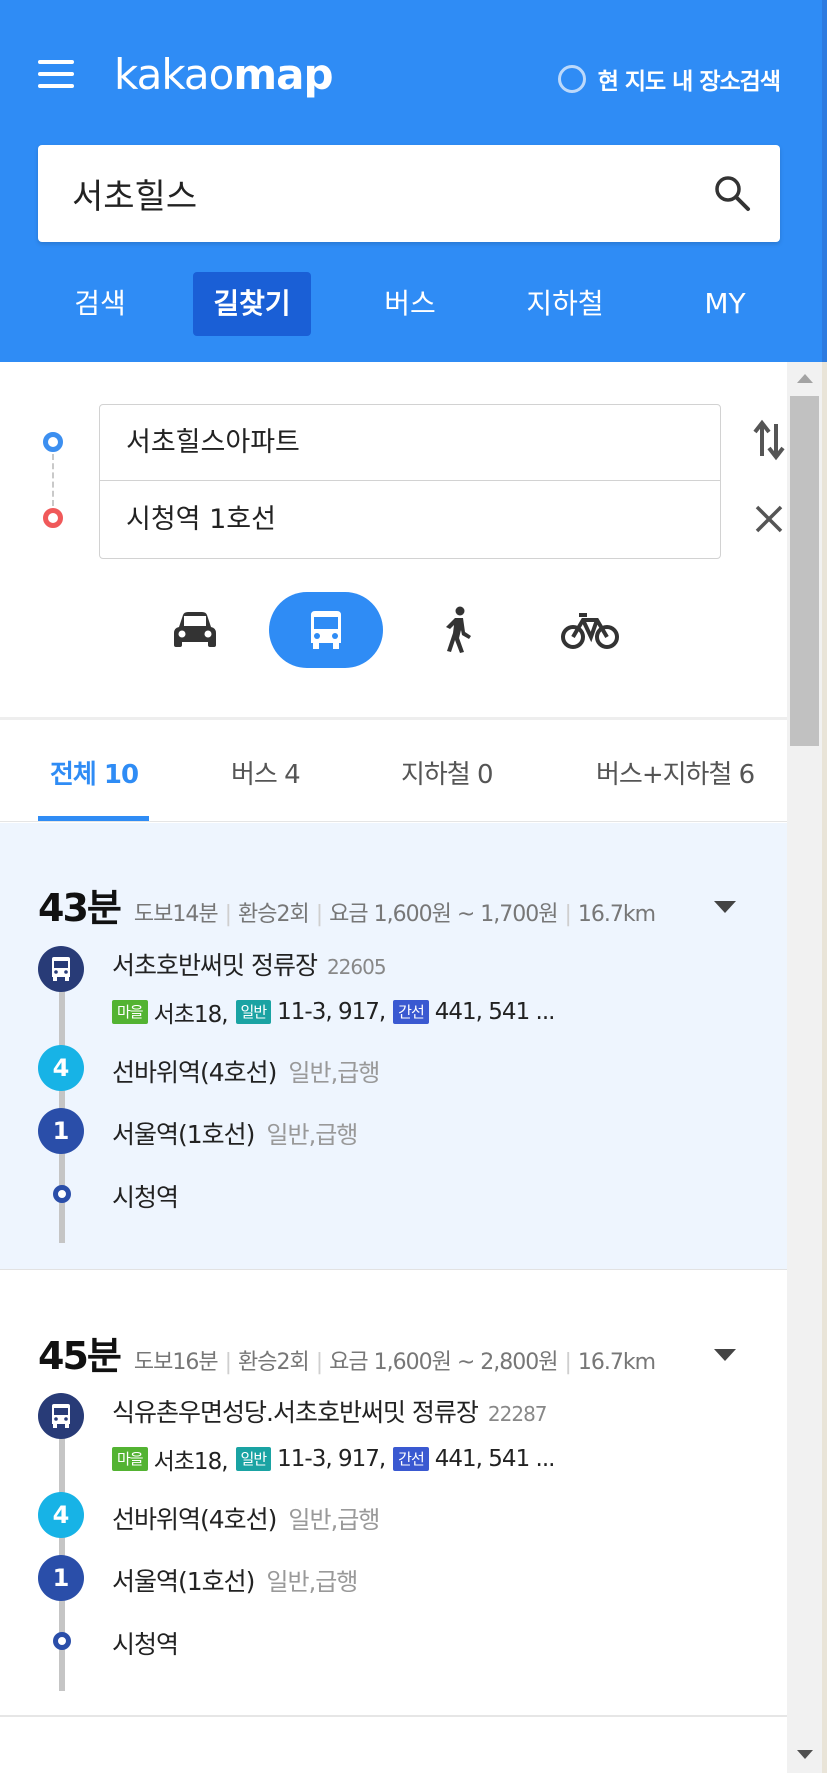 This screenshot has height=1773, width=827. What do you see at coordinates (93, 818) in the screenshot?
I see `active-tab-indicator` at bounding box center [93, 818].